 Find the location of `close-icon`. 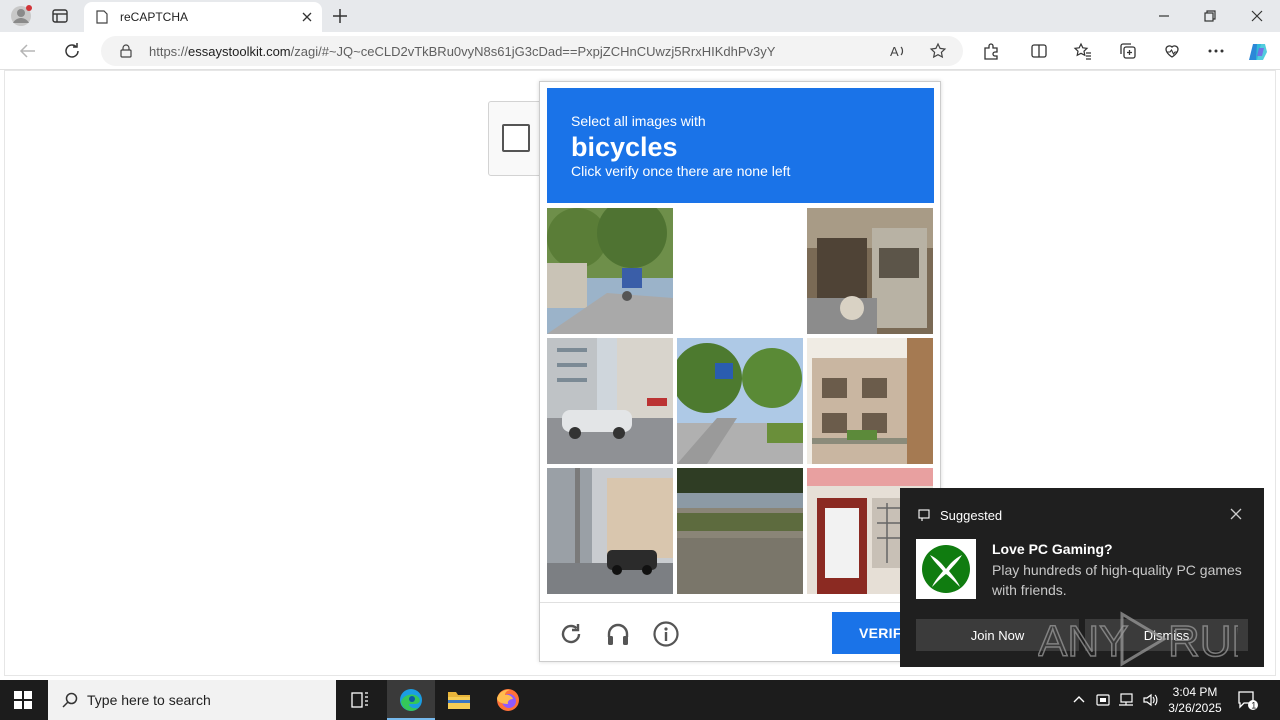

close-icon is located at coordinates (1236, 513).